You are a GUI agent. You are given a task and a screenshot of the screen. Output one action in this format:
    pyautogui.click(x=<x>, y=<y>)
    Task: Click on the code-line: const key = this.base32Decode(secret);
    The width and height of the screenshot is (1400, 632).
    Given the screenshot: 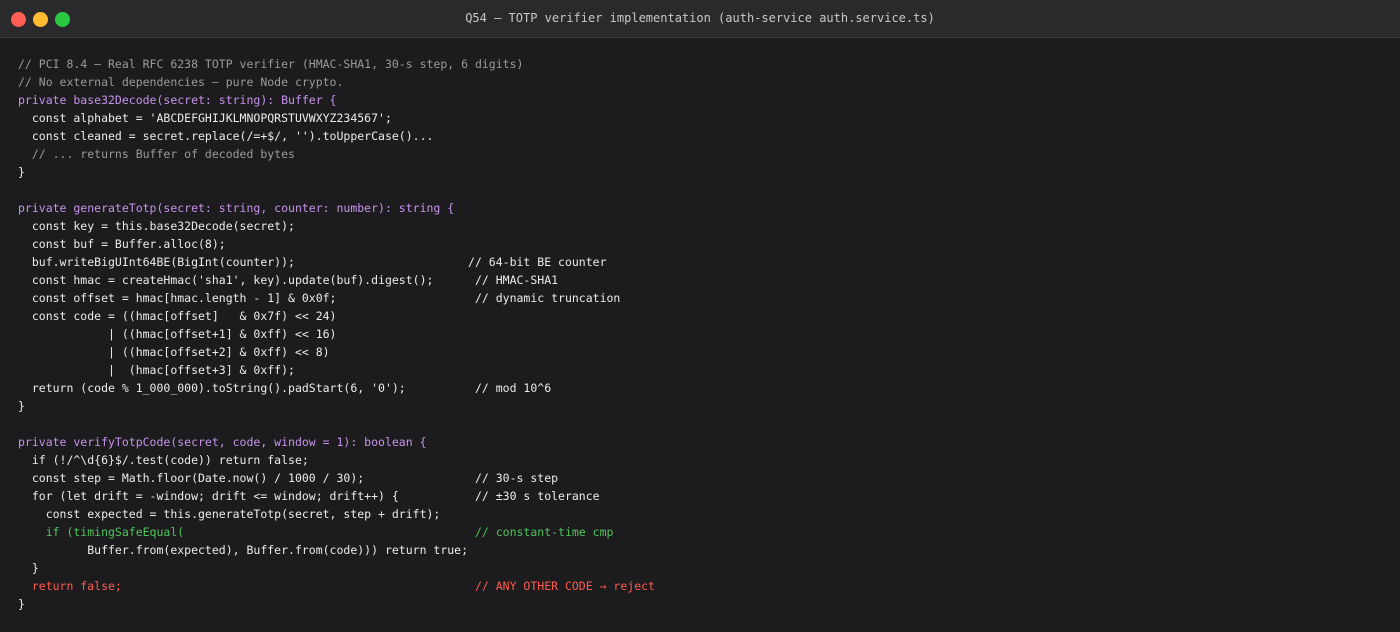 What is the action you would take?
    pyautogui.click(x=156, y=226)
    